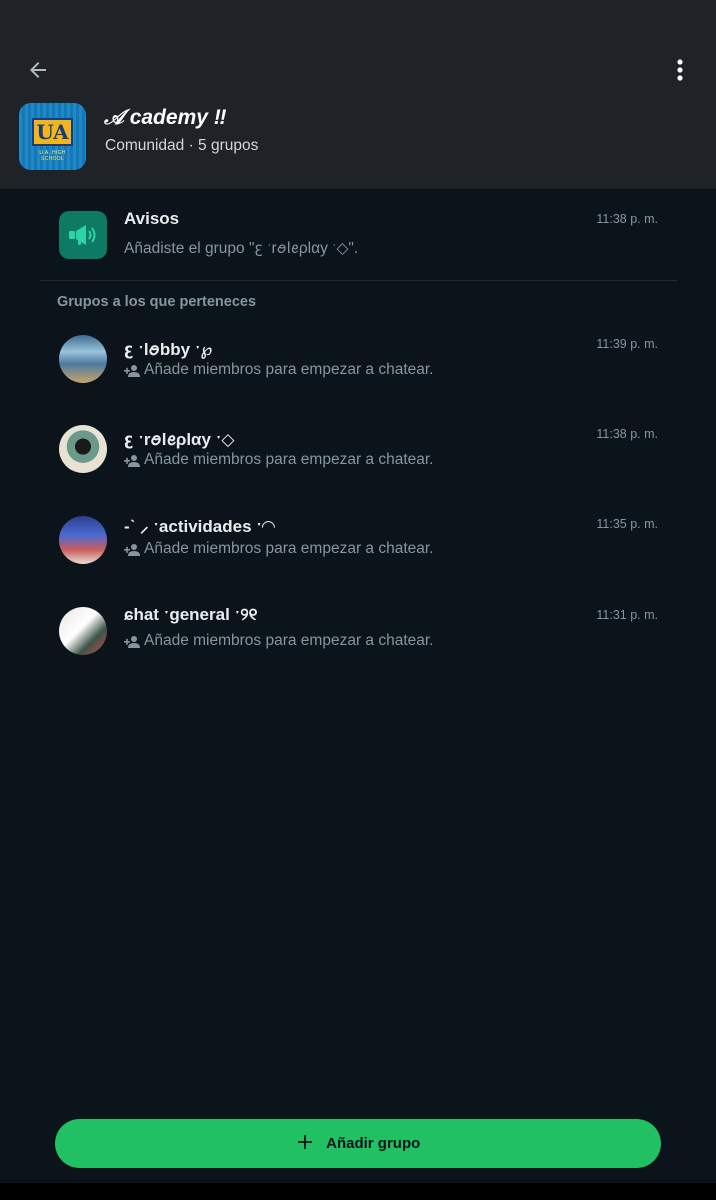 This screenshot has width=716, height=1200. I want to click on community-avatar: UA U.A. HIGH SCHOOL, so click(52, 136).